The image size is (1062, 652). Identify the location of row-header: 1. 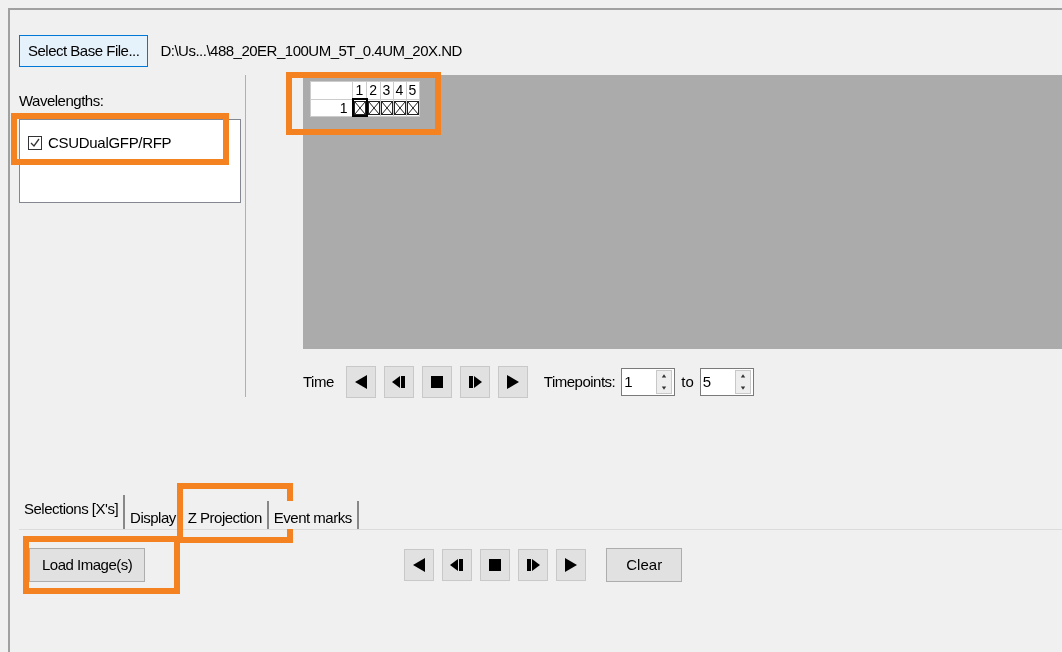
(331, 107).